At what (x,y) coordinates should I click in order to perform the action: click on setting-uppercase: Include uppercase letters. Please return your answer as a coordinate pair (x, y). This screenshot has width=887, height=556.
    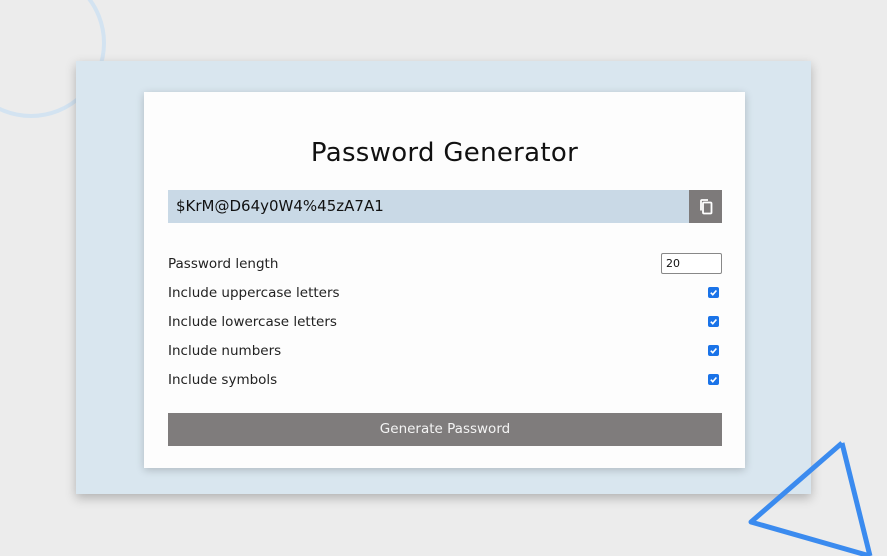
    Looking at the image, I should click on (445, 292).